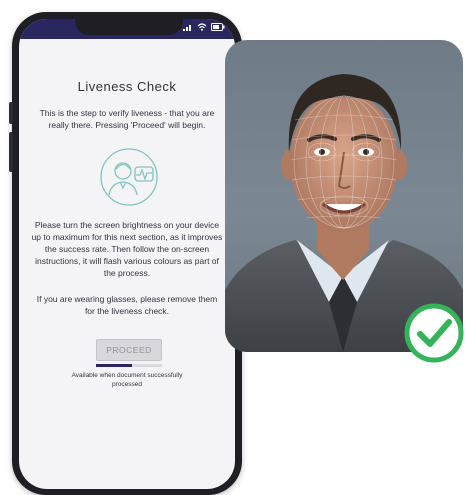  I want to click on signal-icon, so click(188, 28).